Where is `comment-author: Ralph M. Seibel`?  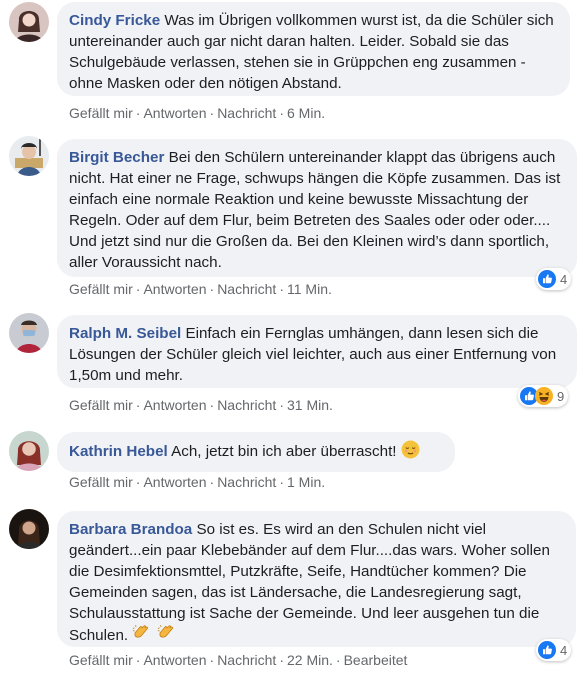
comment-author: Ralph M. Seibel is located at coordinates (125, 333).